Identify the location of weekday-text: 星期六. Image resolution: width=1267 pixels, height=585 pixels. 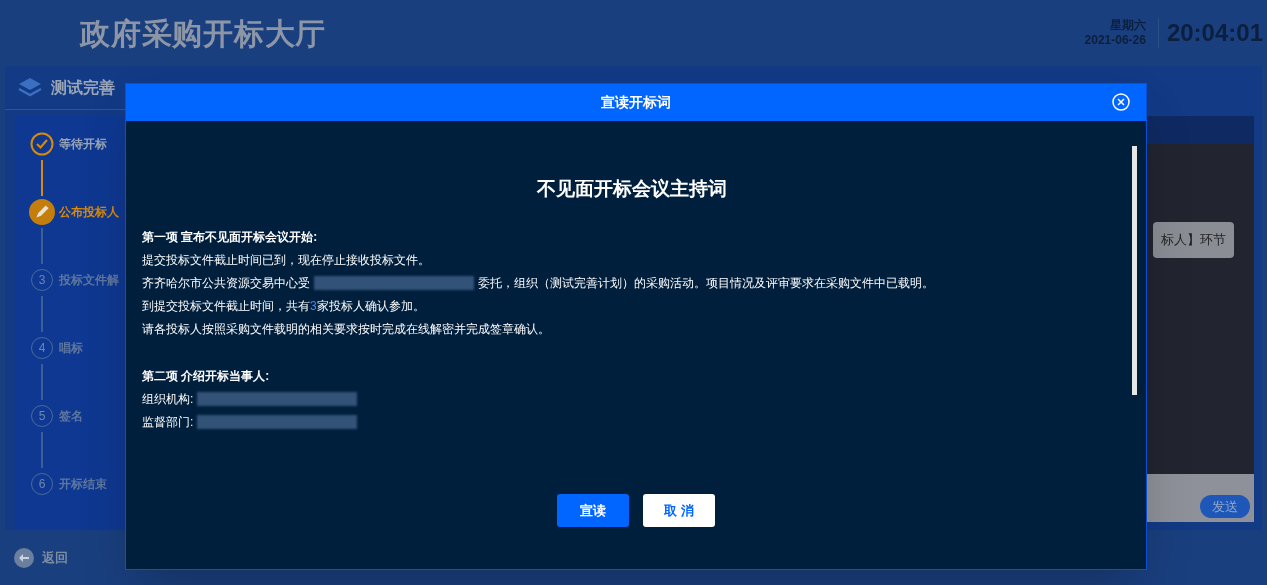
(1127, 25).